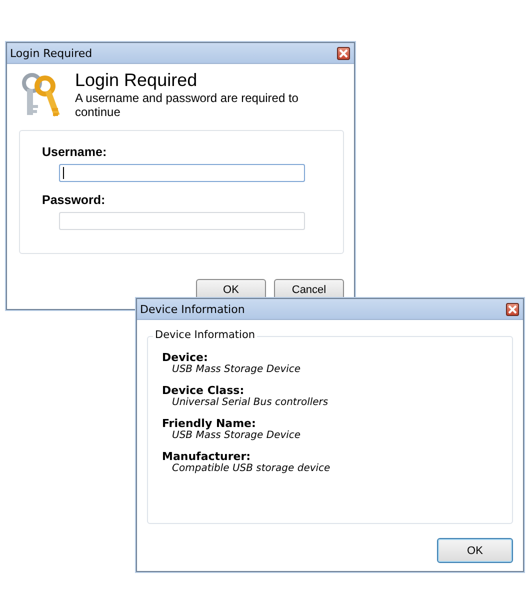 This screenshot has height=600, width=530. What do you see at coordinates (136, 80) in the screenshot?
I see `dialog-heading: Login Required` at bounding box center [136, 80].